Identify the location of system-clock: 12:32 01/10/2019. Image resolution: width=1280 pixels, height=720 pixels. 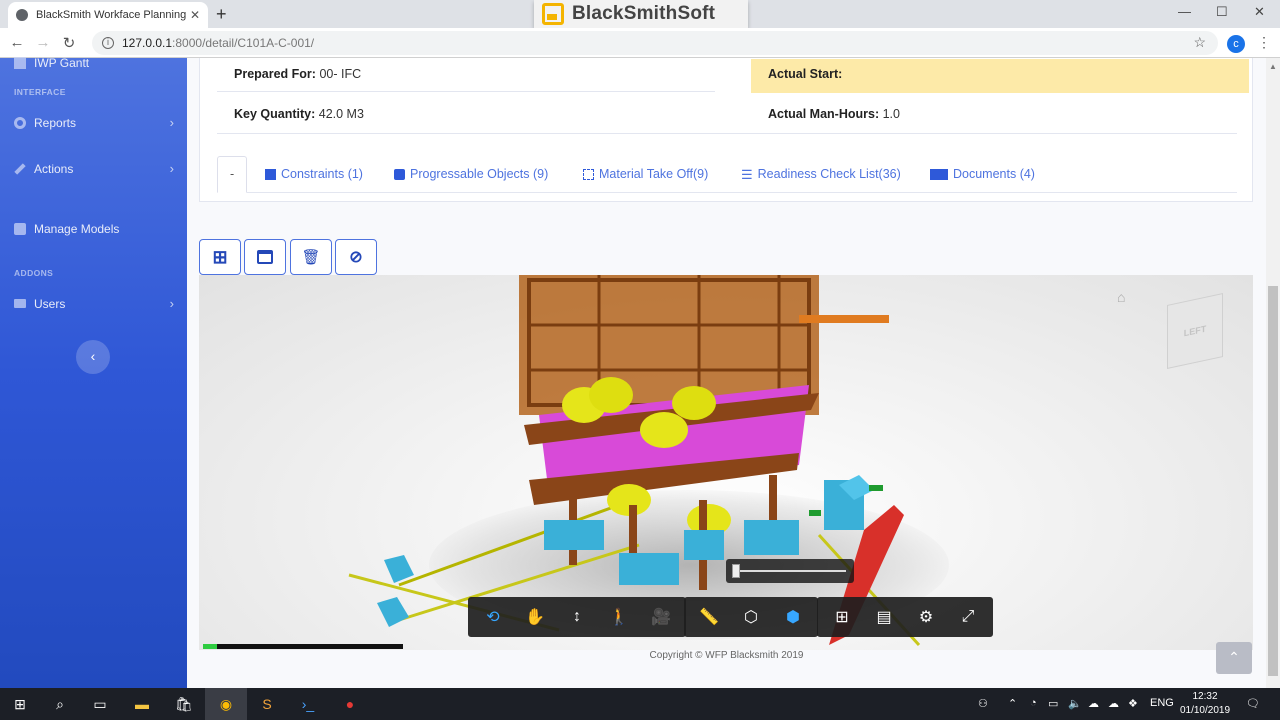
(1205, 704).